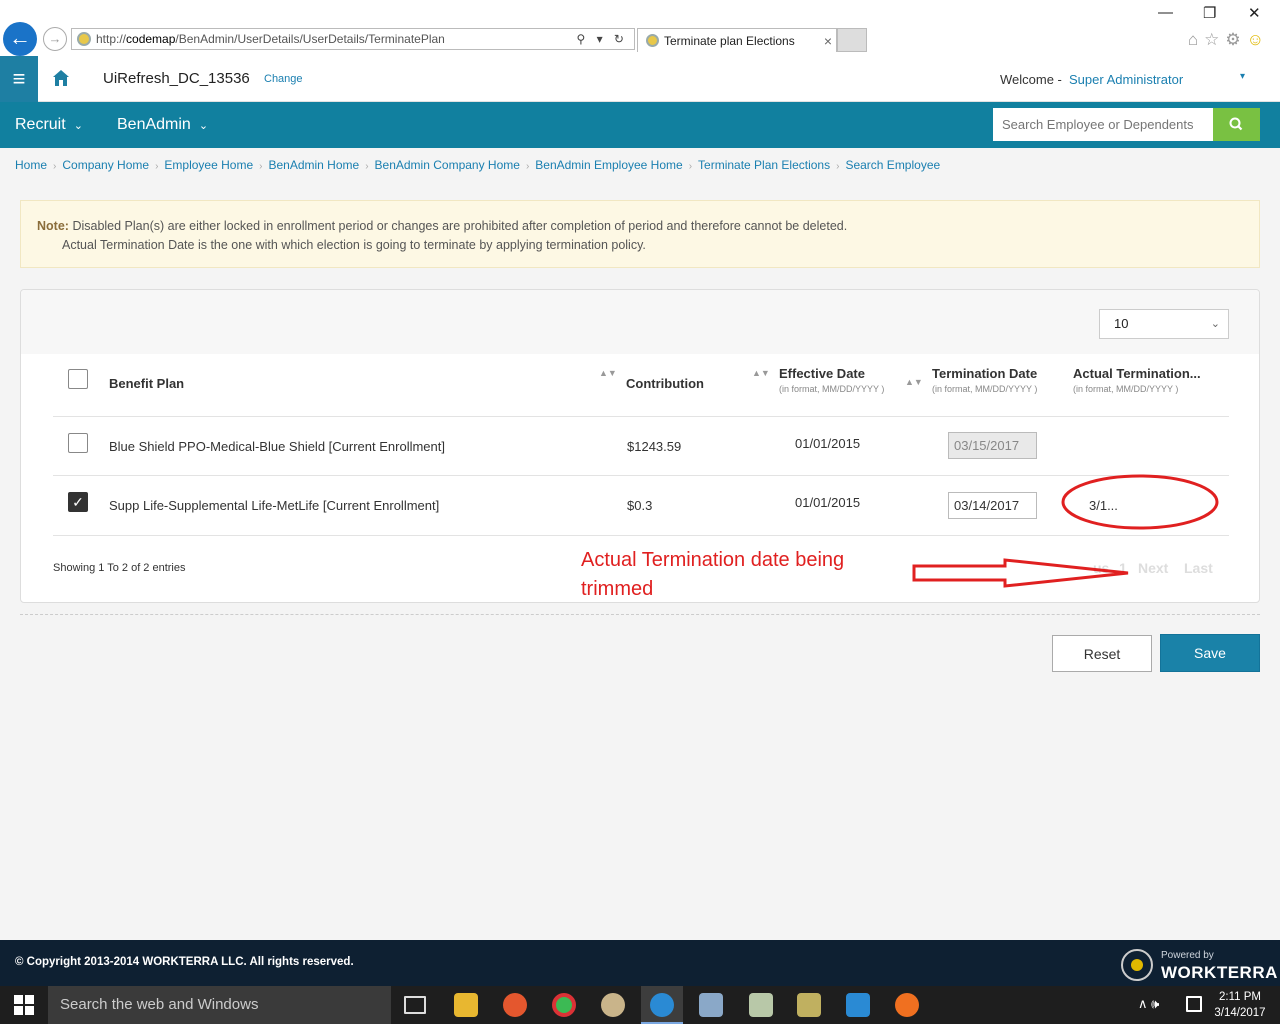  I want to click on nav-item-label: Recruit, so click(40, 124).